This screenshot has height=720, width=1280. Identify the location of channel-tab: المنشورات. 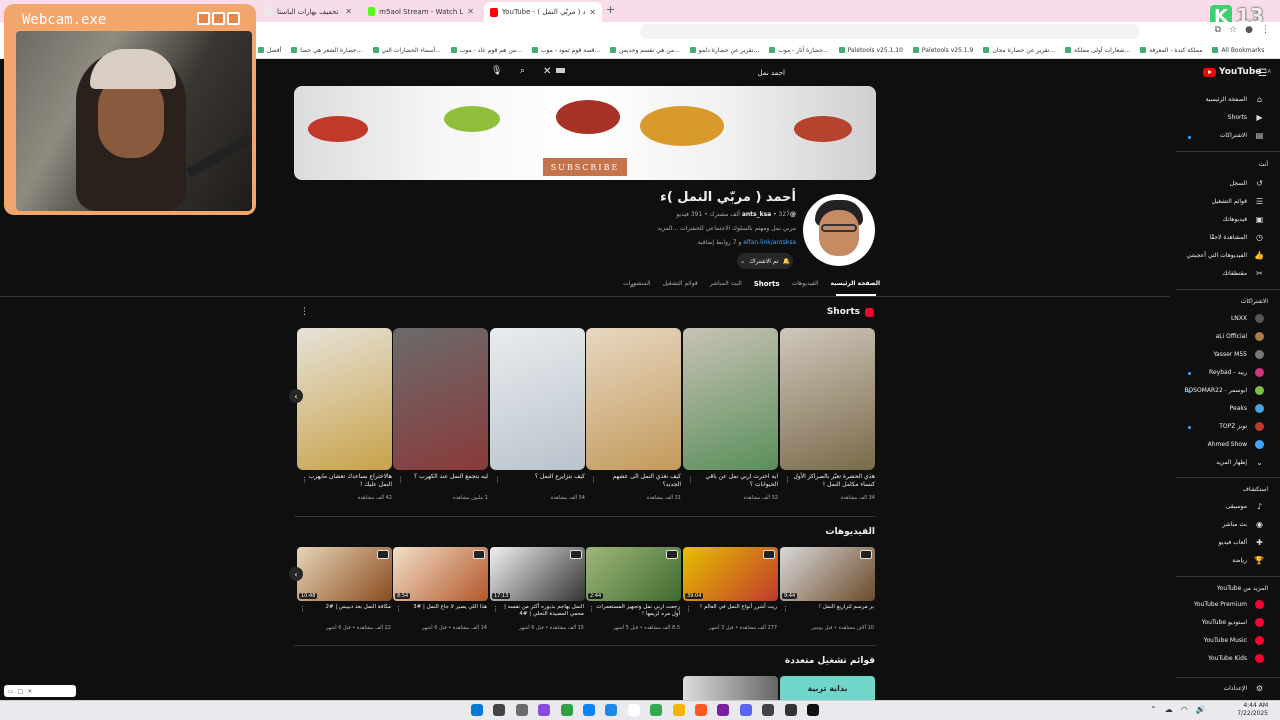
(636, 287).